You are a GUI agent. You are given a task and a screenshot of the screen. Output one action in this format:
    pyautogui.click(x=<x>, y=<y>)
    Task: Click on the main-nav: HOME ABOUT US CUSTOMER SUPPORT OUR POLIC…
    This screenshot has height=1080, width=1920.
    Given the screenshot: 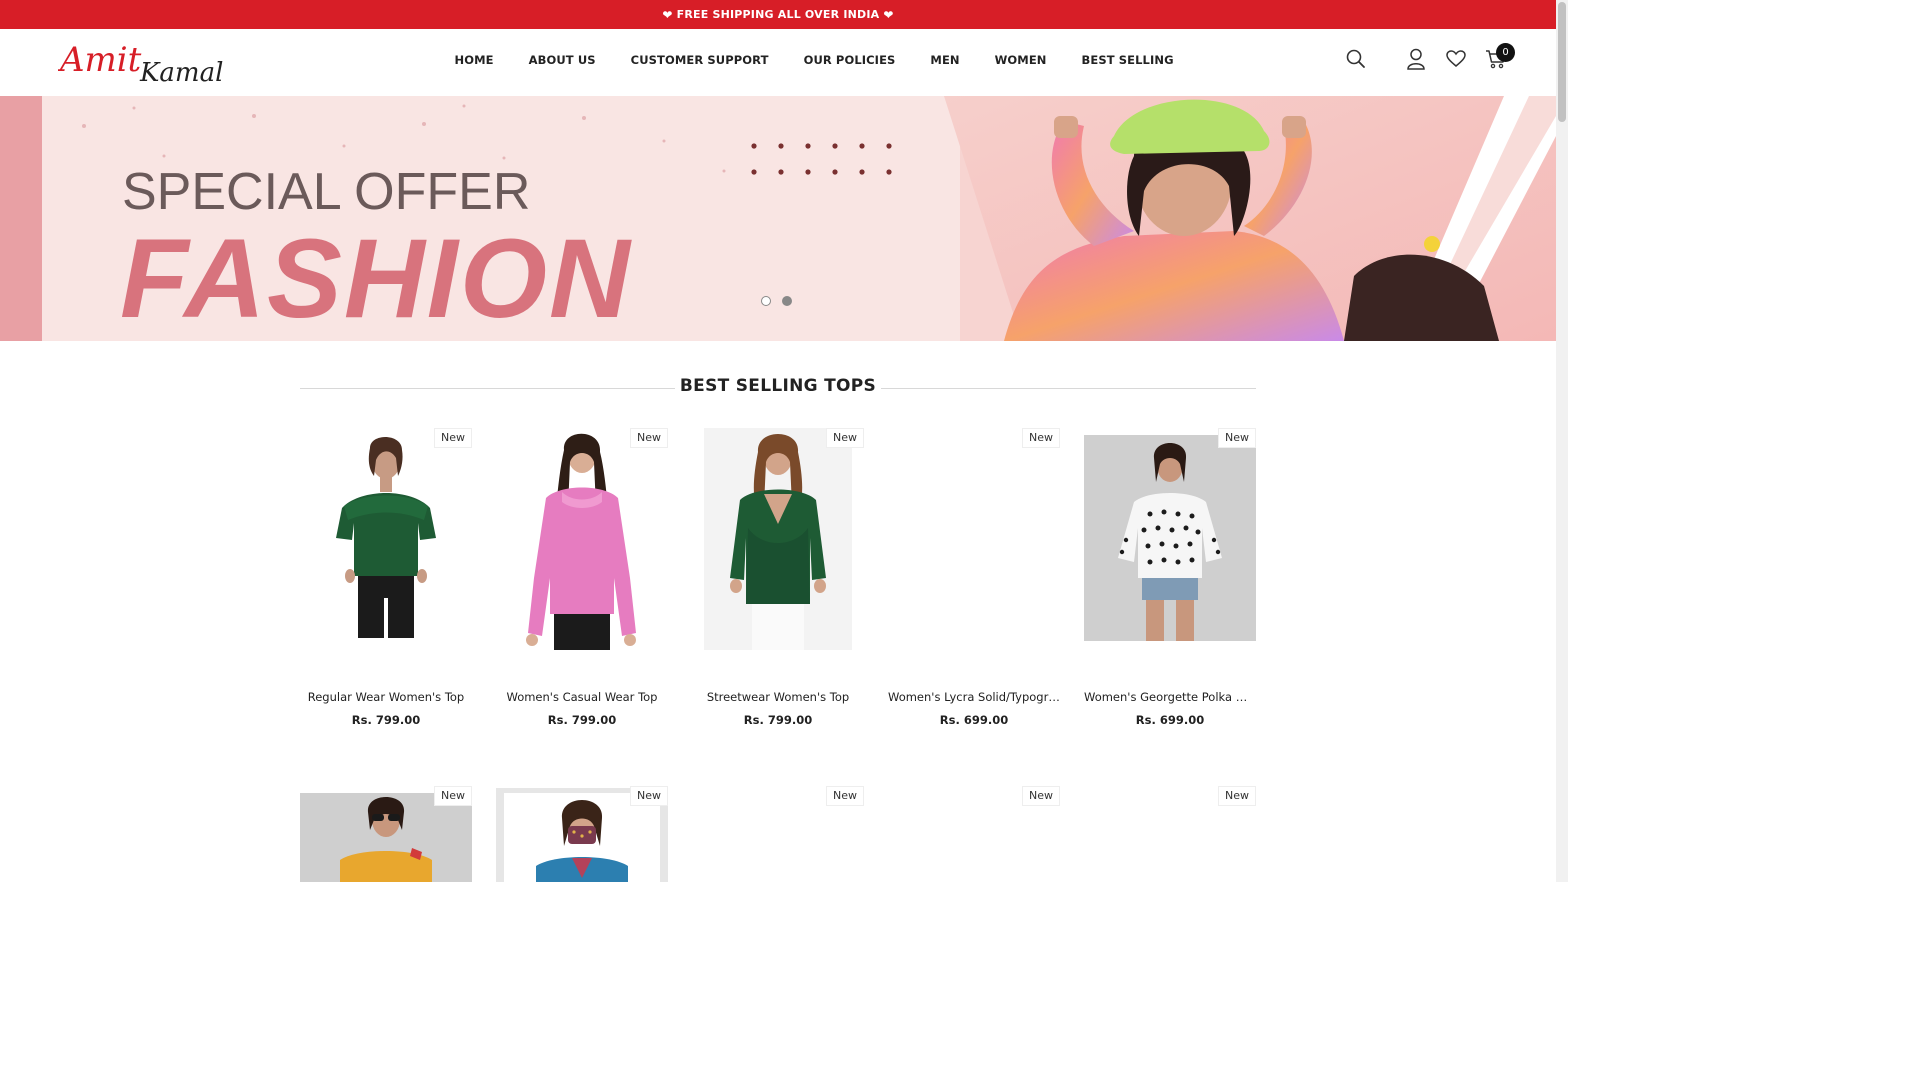 What is the action you would take?
    pyautogui.click(x=814, y=60)
    